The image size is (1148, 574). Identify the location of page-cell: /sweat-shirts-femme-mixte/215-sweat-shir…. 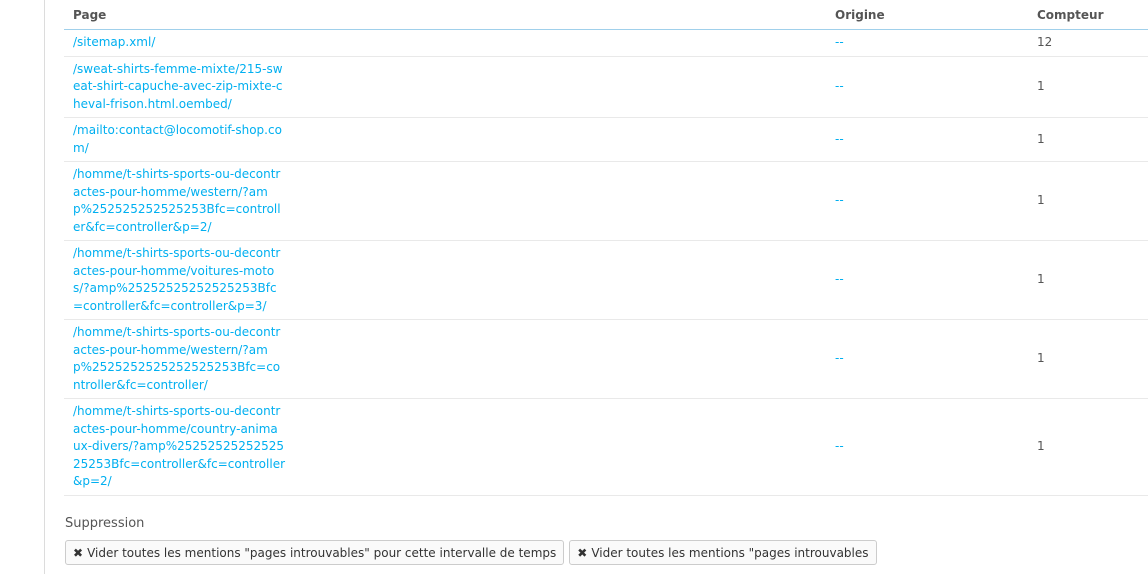
(445, 87).